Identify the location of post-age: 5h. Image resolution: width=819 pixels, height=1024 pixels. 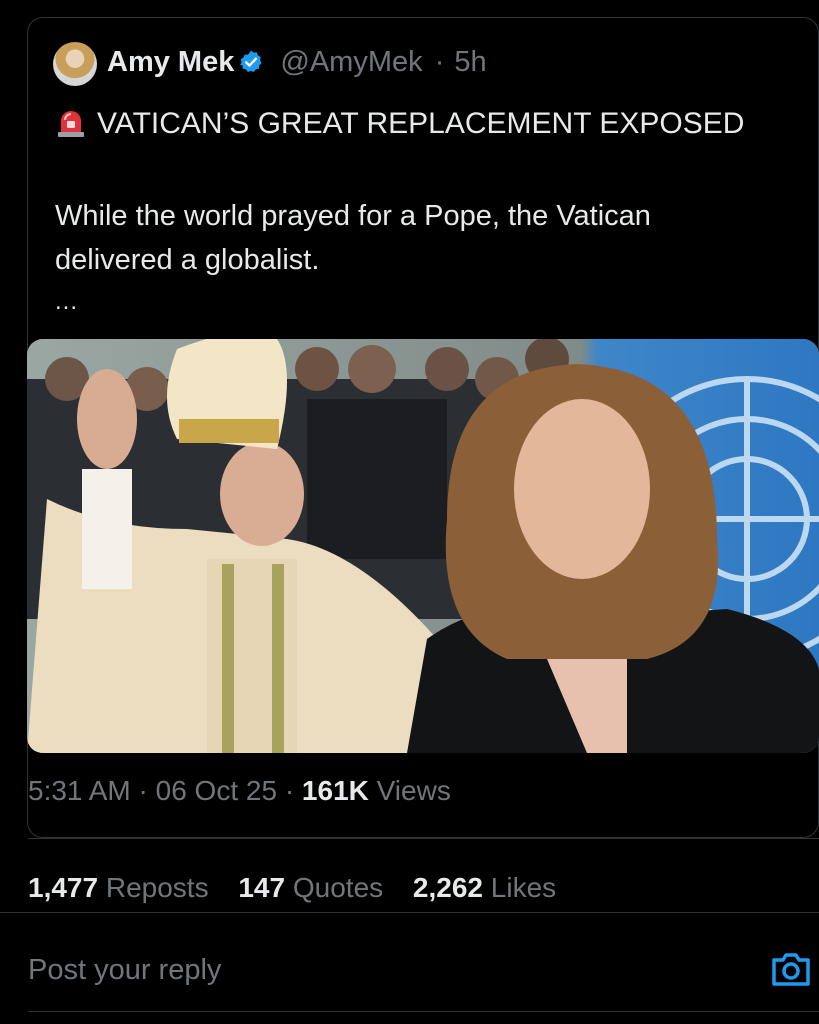
(470, 62).